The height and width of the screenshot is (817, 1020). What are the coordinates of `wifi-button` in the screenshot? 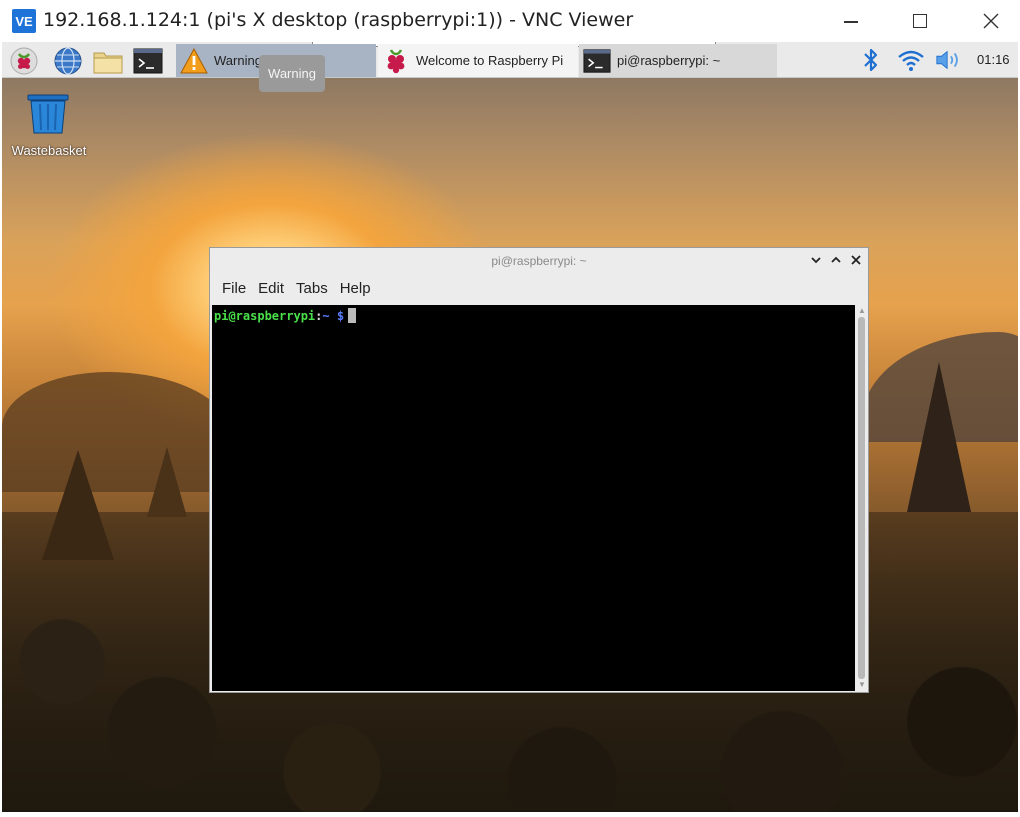 It's located at (911, 60).